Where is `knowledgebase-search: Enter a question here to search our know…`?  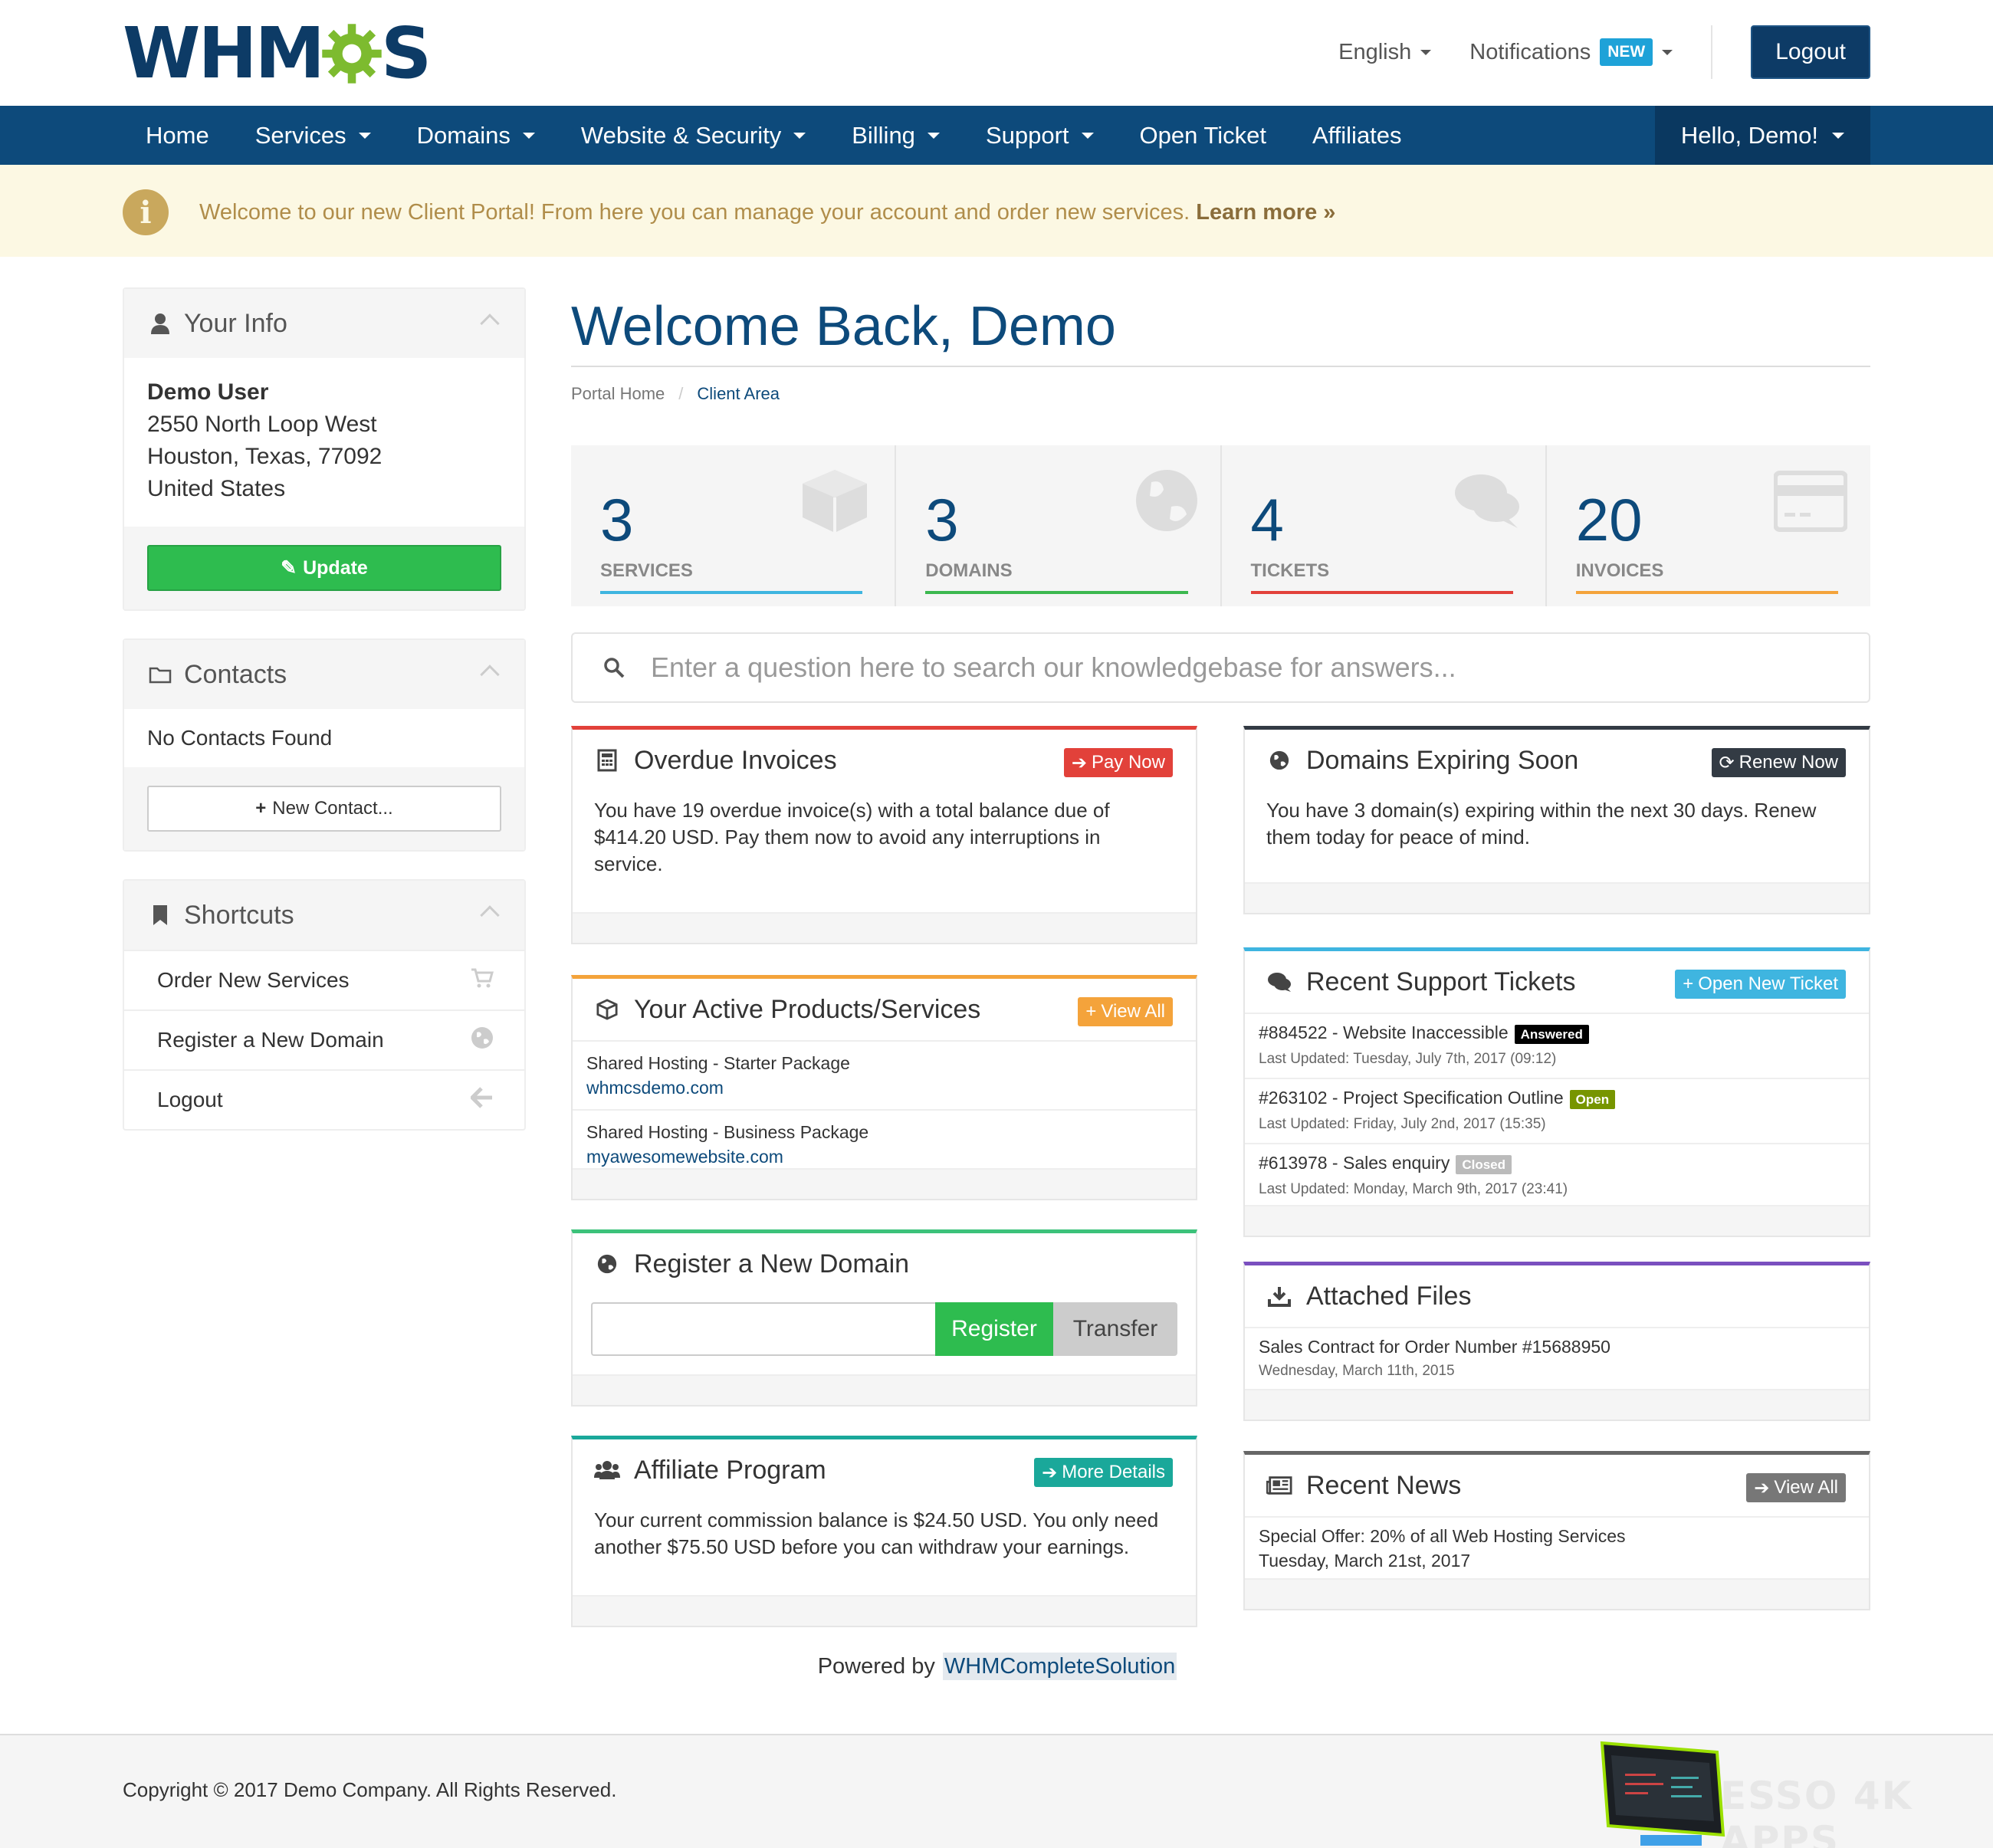 knowledgebase-search: Enter a question here to search our know… is located at coordinates (1220, 667).